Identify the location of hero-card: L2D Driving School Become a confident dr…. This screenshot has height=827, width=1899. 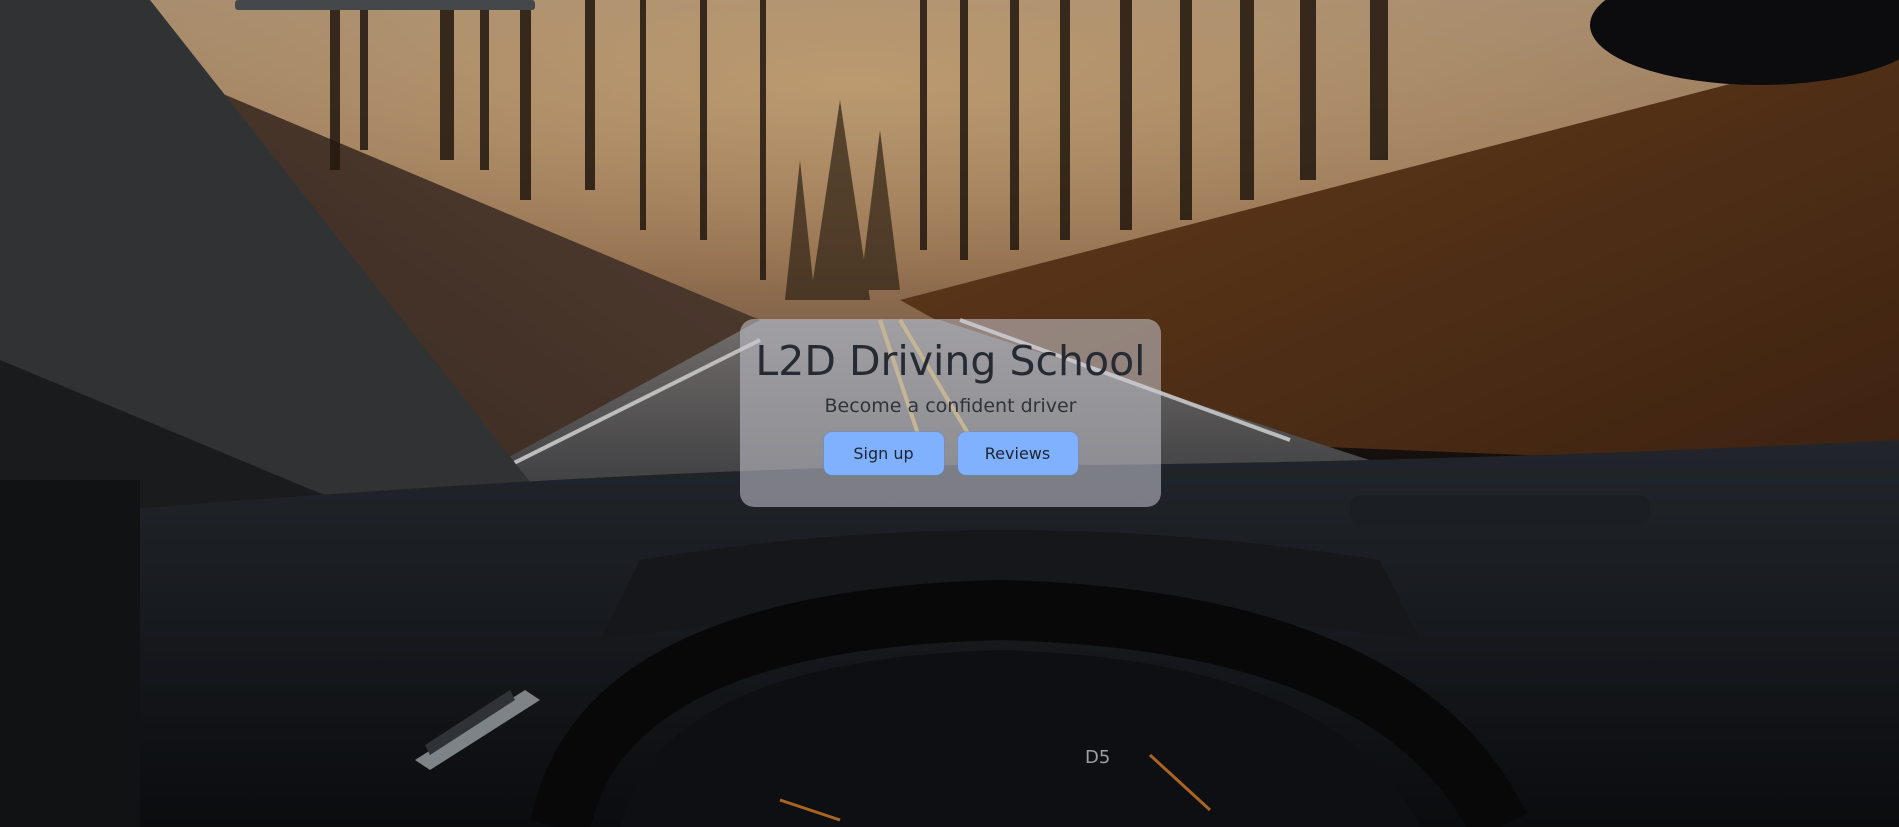
(950, 413).